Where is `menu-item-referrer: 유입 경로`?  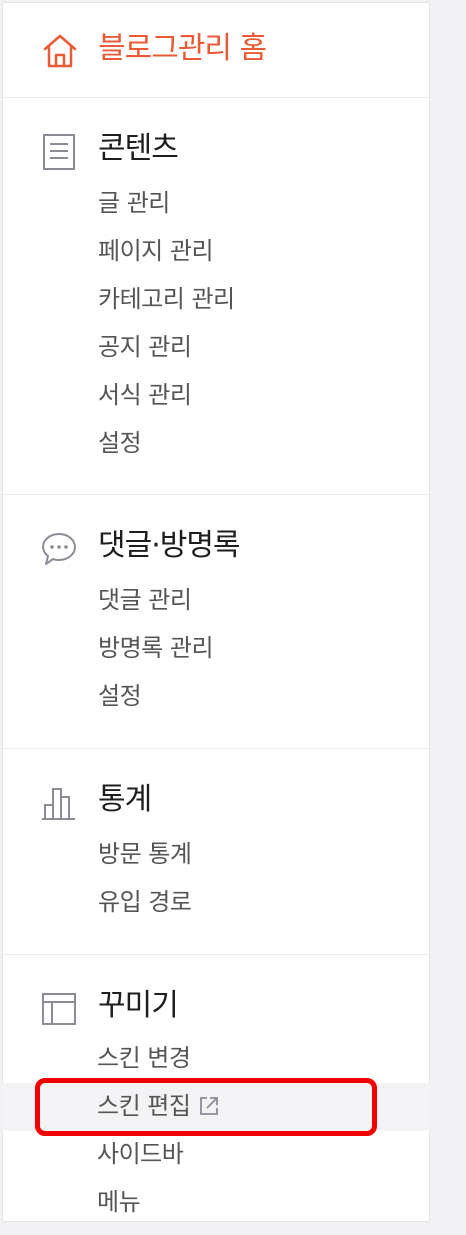 menu-item-referrer: 유입 경로 is located at coordinates (145, 902).